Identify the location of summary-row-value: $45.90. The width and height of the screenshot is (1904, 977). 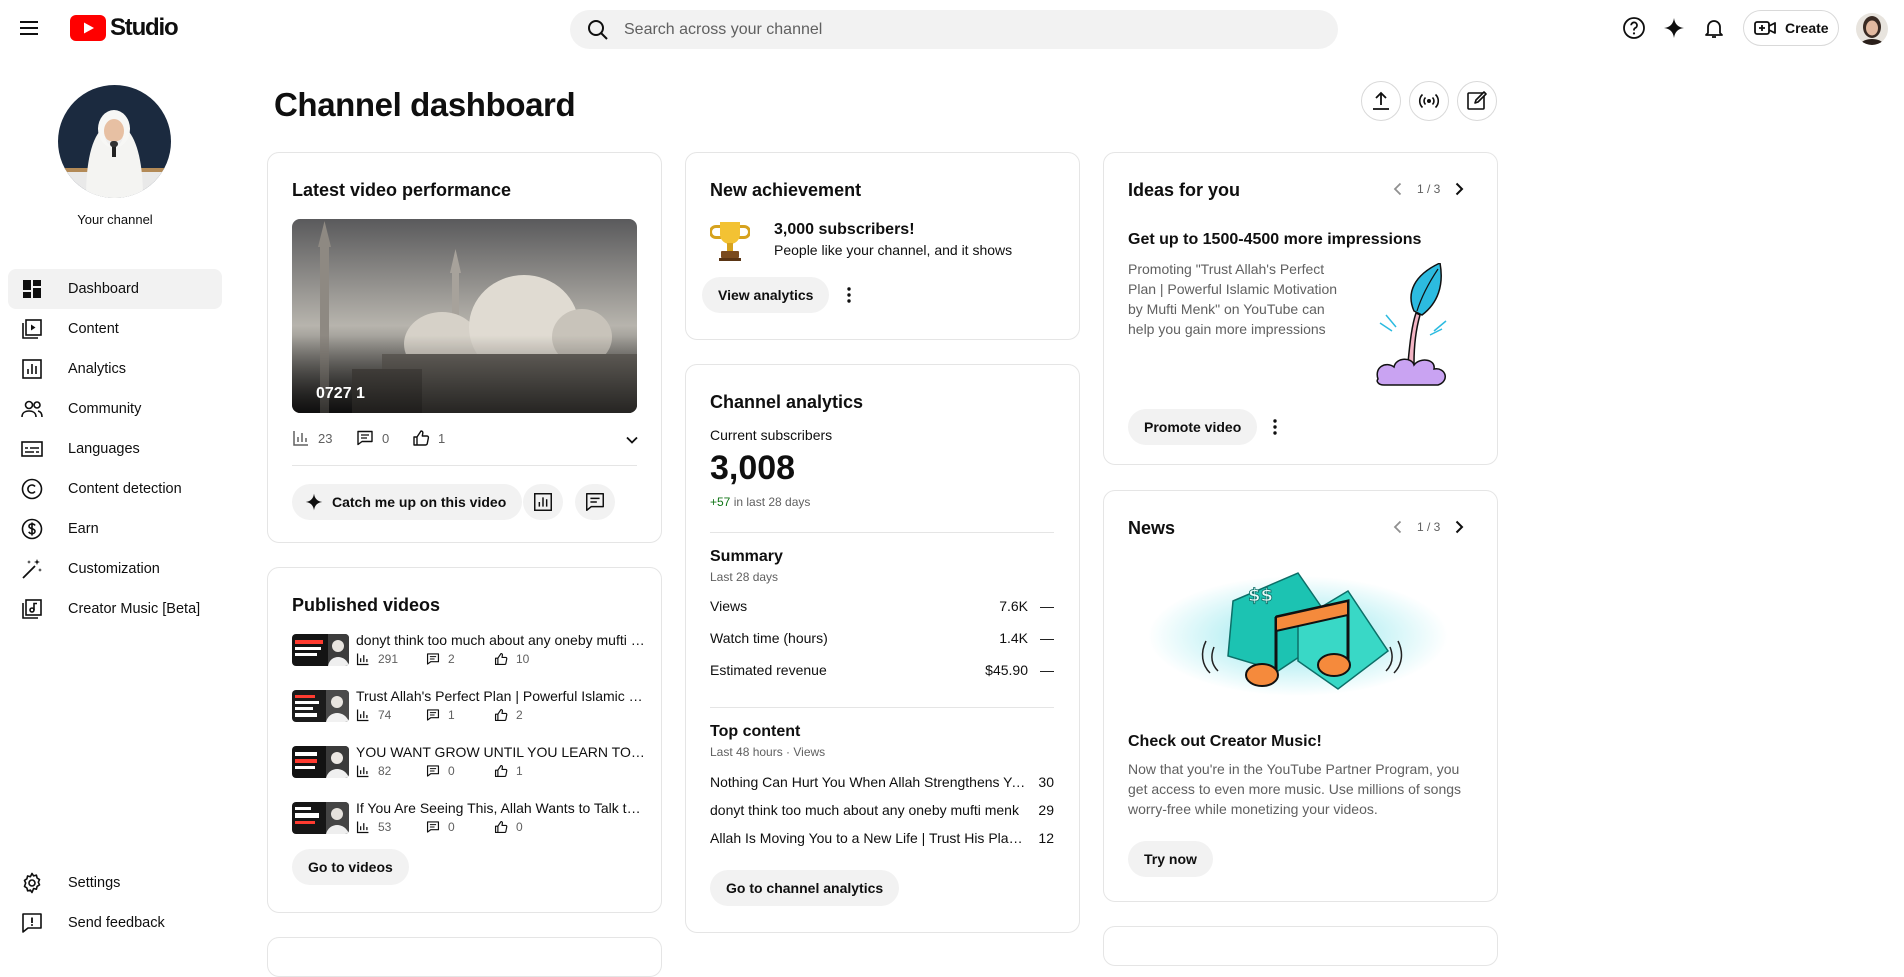
(1006, 670).